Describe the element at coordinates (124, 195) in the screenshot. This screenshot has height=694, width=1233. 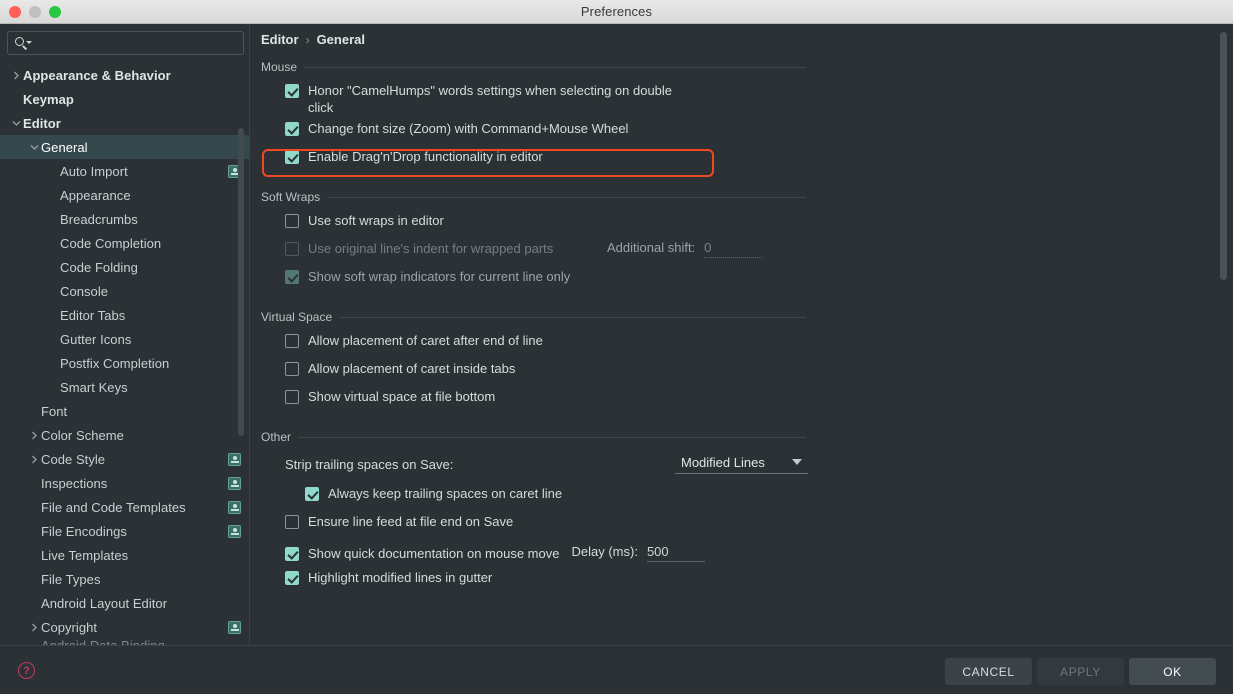
I see `sidebar-item-appearance: Appearance` at that location.